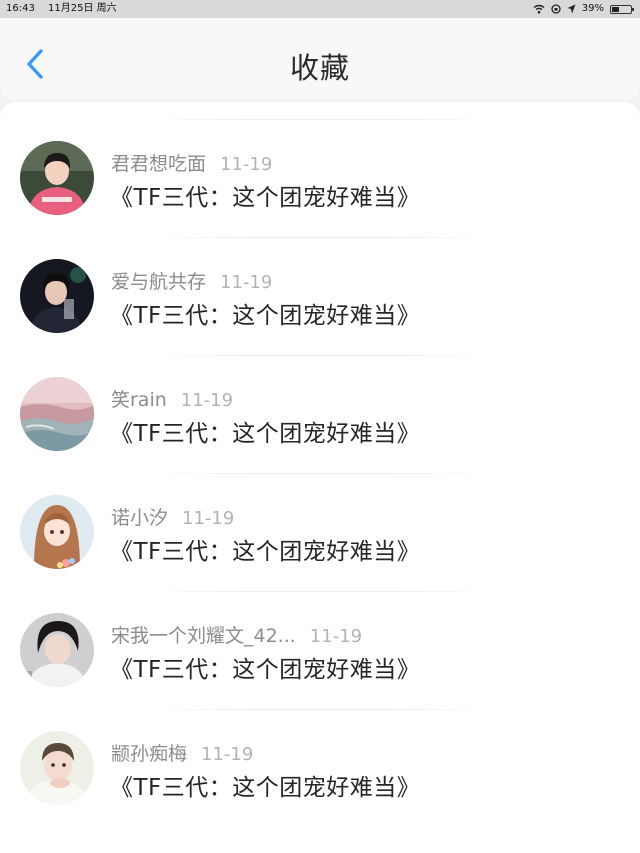  Describe the element at coordinates (139, 518) in the screenshot. I see `username: 诺小汐` at that location.